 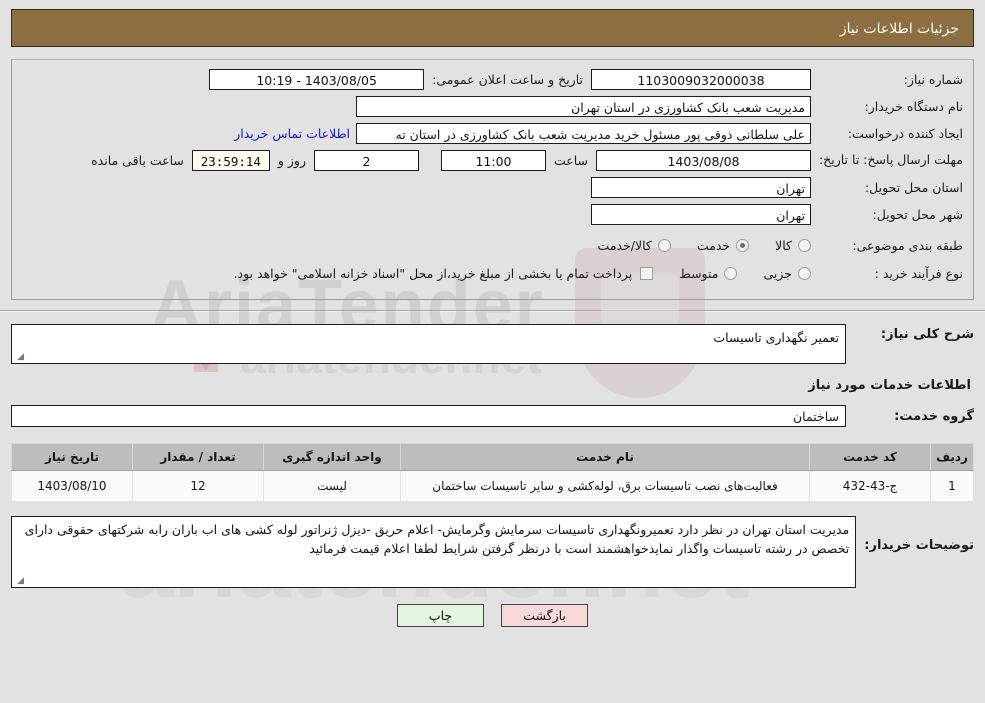 I want to click on category-option-goods-service-label: کالا/خدمت, so click(x=624, y=245).